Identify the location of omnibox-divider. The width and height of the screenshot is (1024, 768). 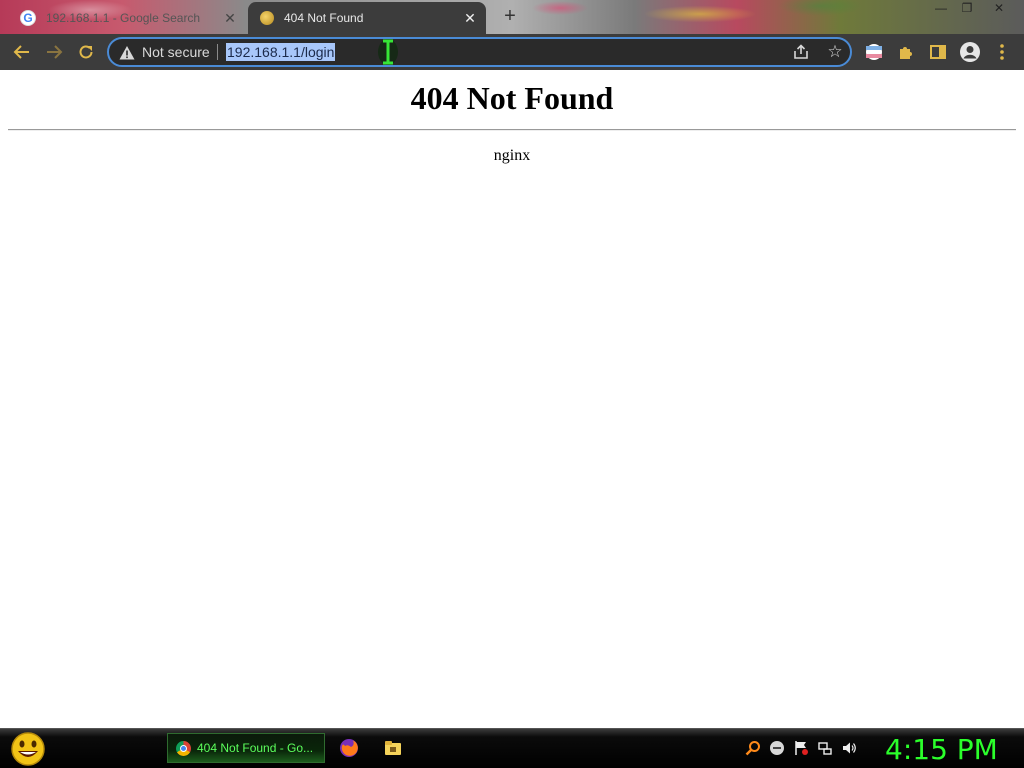
(217, 52).